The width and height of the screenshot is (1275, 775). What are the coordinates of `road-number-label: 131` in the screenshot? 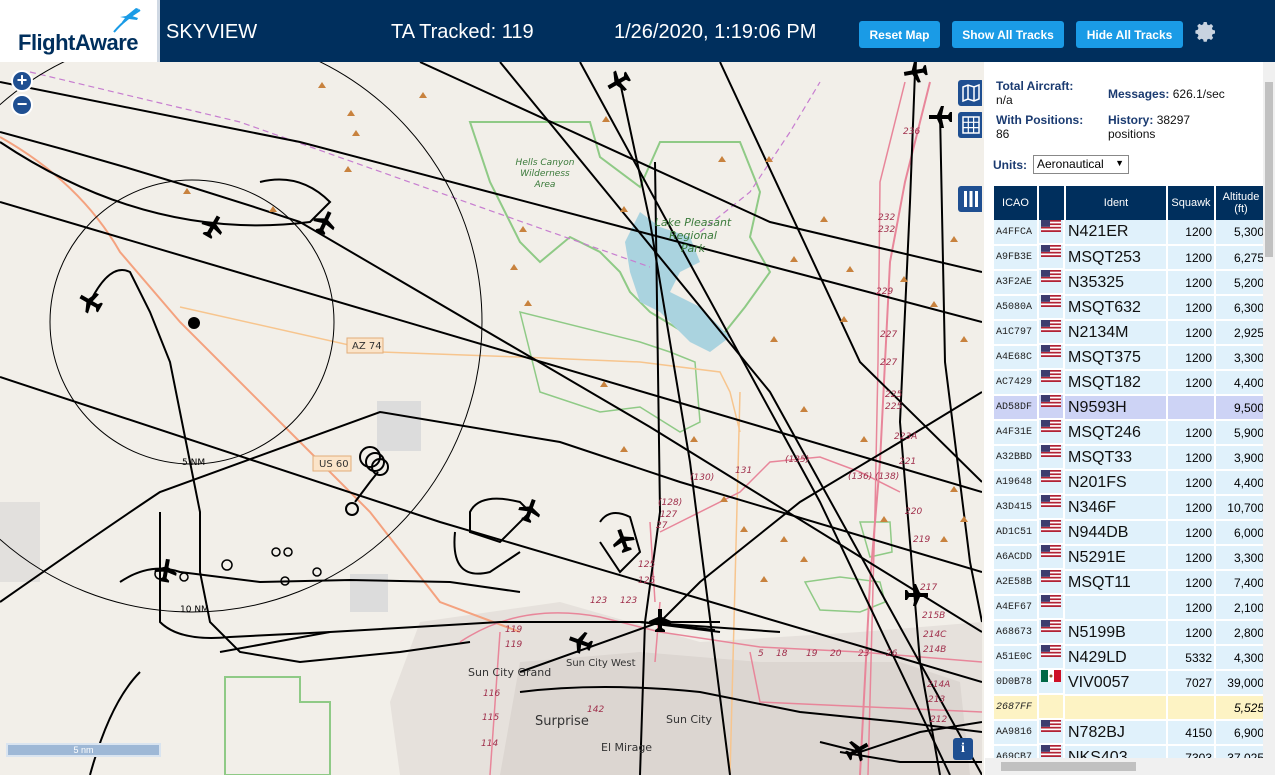 It's located at (743, 471).